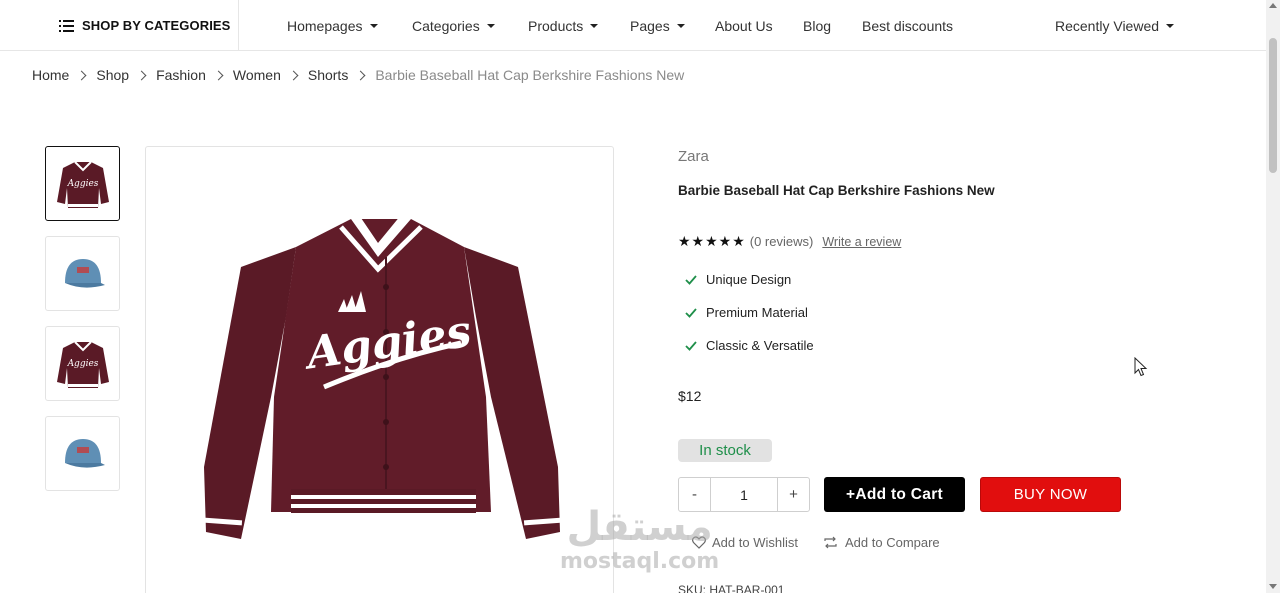 The height and width of the screenshot is (593, 1280). I want to click on nav-item-label: Best discounts, so click(908, 25).